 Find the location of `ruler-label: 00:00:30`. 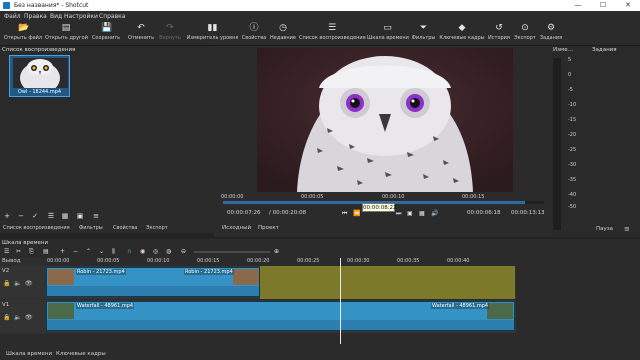

ruler-label: 00:00:30 is located at coordinates (358, 261).